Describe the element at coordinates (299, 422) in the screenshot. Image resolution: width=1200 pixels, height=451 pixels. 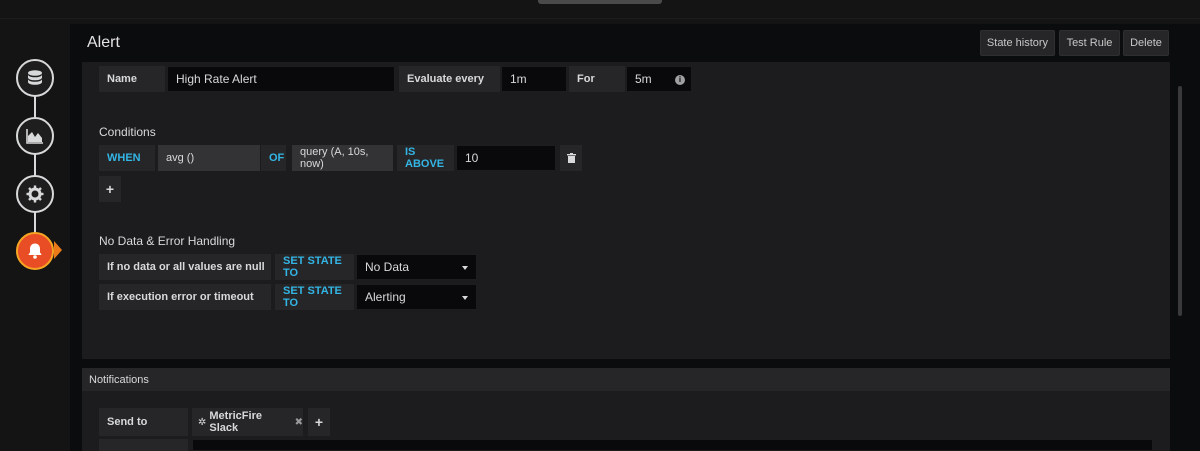
I see `remove-channel-icon: ✖` at that location.